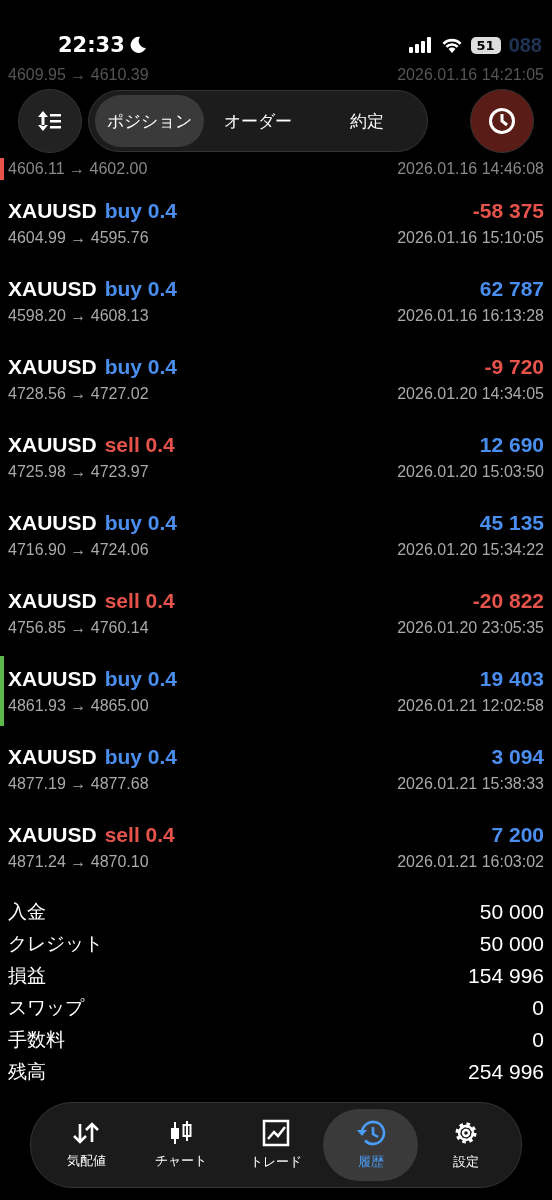 This screenshot has width=552, height=1200. What do you see at coordinates (276, 1133) in the screenshot?
I see `line-chart-icon` at bounding box center [276, 1133].